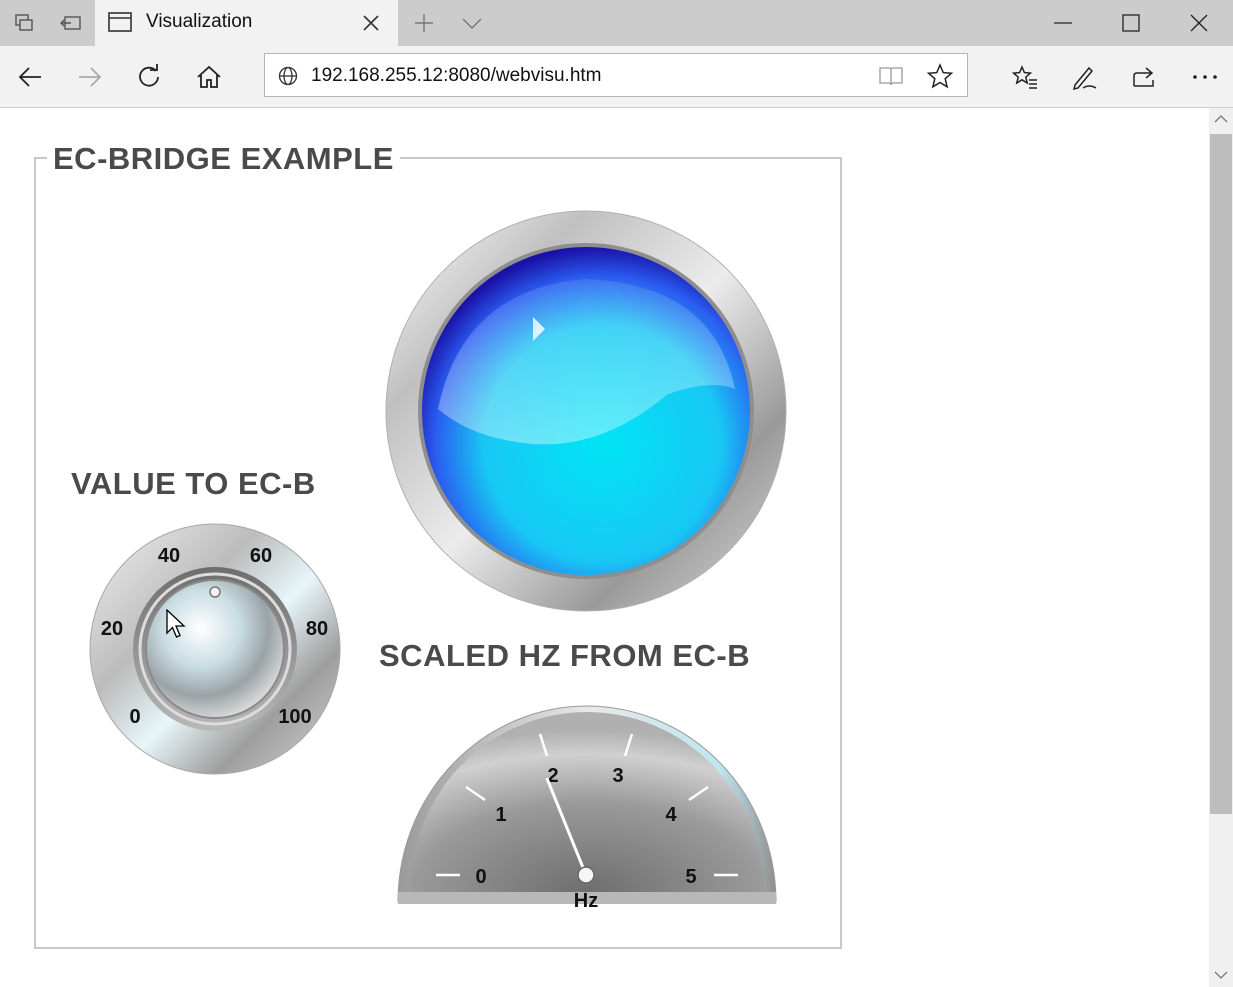 This screenshot has width=1233, height=987. Describe the element at coordinates (940, 76) in the screenshot. I see `star-icon` at that location.